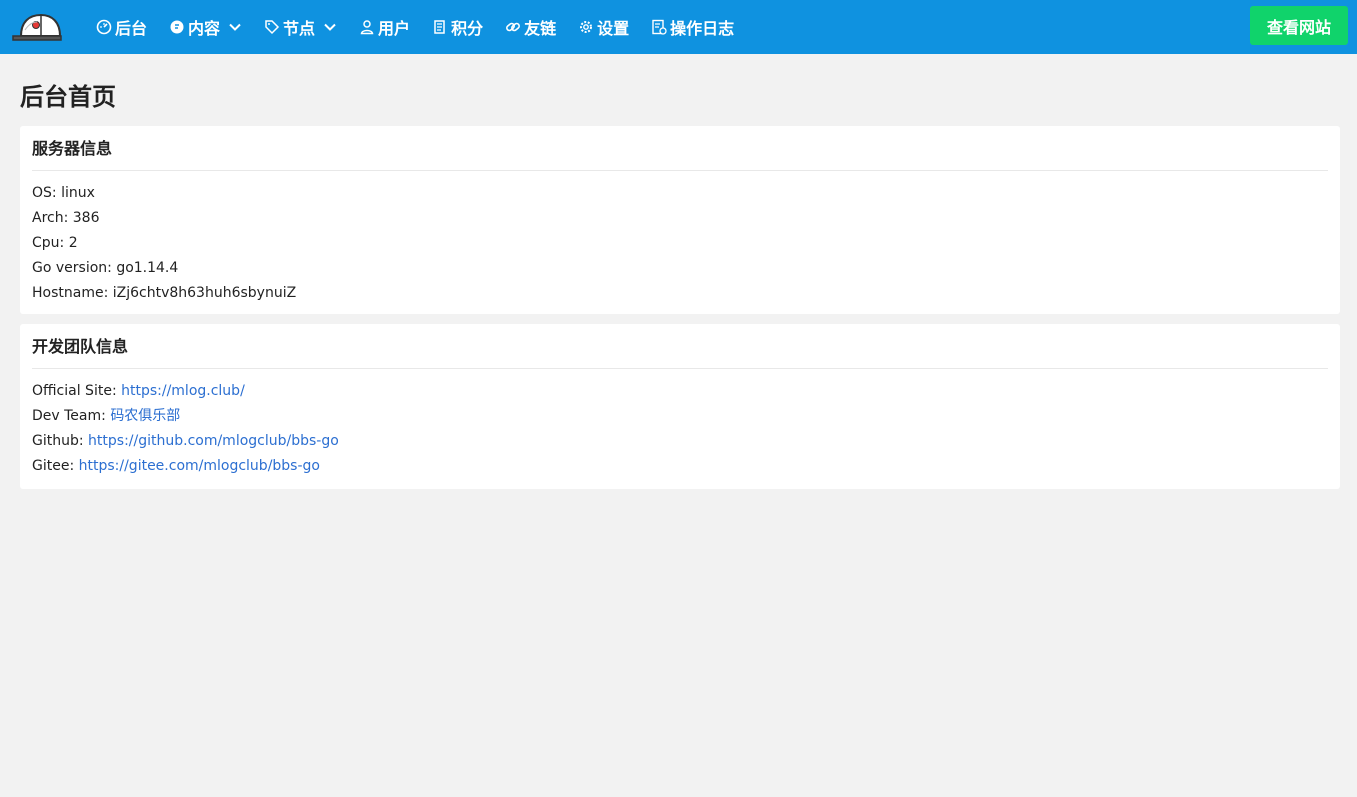 The height and width of the screenshot is (797, 1357). What do you see at coordinates (394, 28) in the screenshot?
I see `nav-item-label: 用户` at bounding box center [394, 28].